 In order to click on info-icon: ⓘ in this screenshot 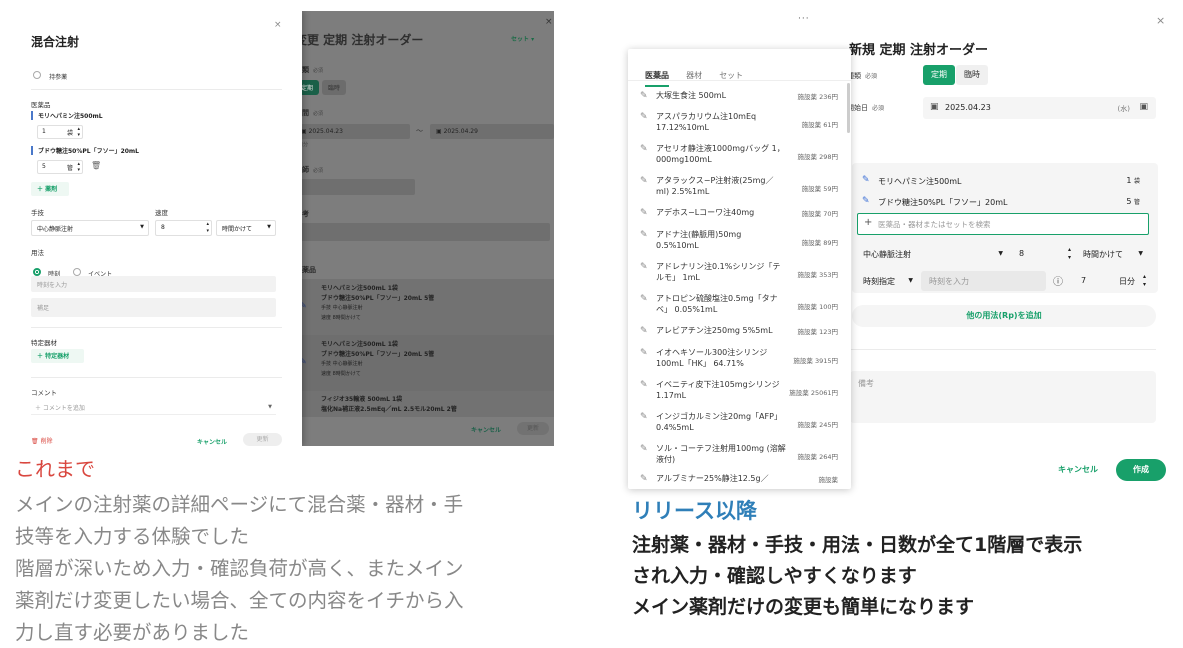, I will do `click(1058, 280)`.